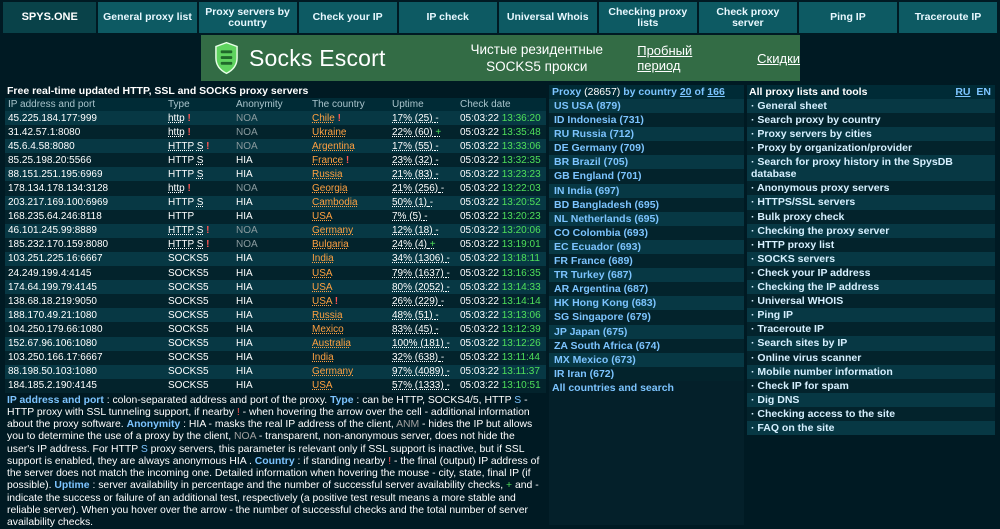 The width and height of the screenshot is (1000, 529). Describe the element at coordinates (983, 92) in the screenshot. I see `lang-en-link: EN` at that location.